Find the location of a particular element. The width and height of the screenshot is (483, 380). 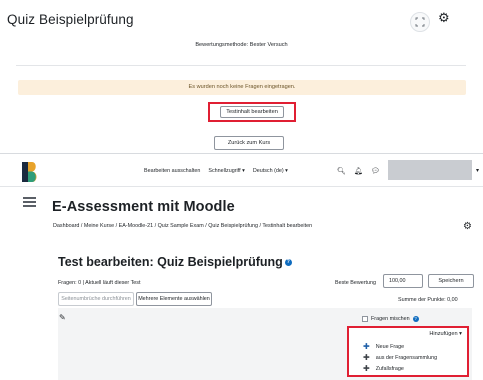

menu-item-new-question: ✚ Neue Frage is located at coordinates (383, 347).